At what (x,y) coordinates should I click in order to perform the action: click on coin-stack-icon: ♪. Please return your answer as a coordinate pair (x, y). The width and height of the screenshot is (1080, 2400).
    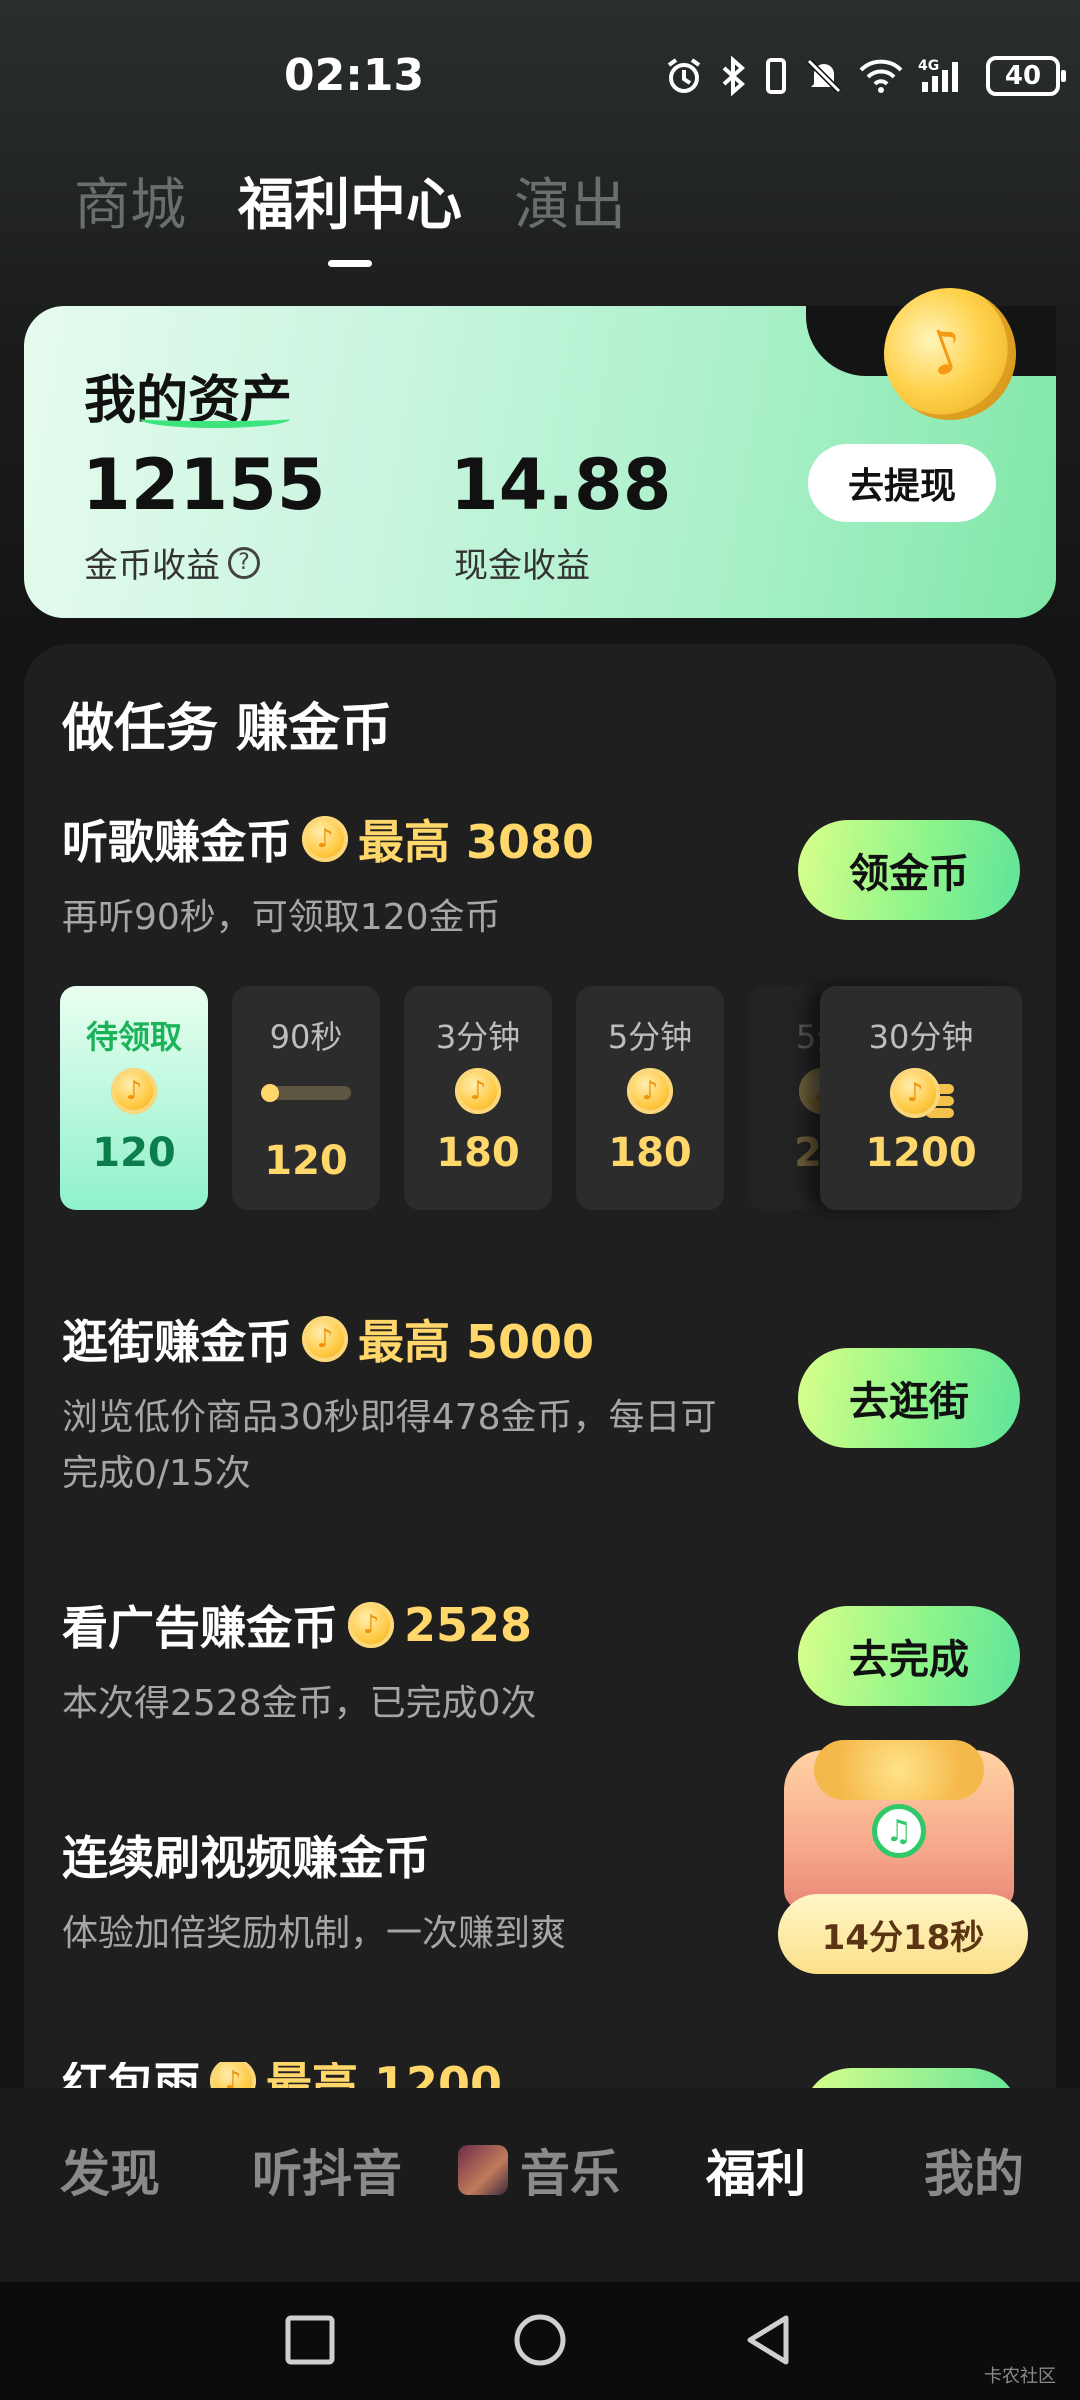
    Looking at the image, I should click on (921, 1094).